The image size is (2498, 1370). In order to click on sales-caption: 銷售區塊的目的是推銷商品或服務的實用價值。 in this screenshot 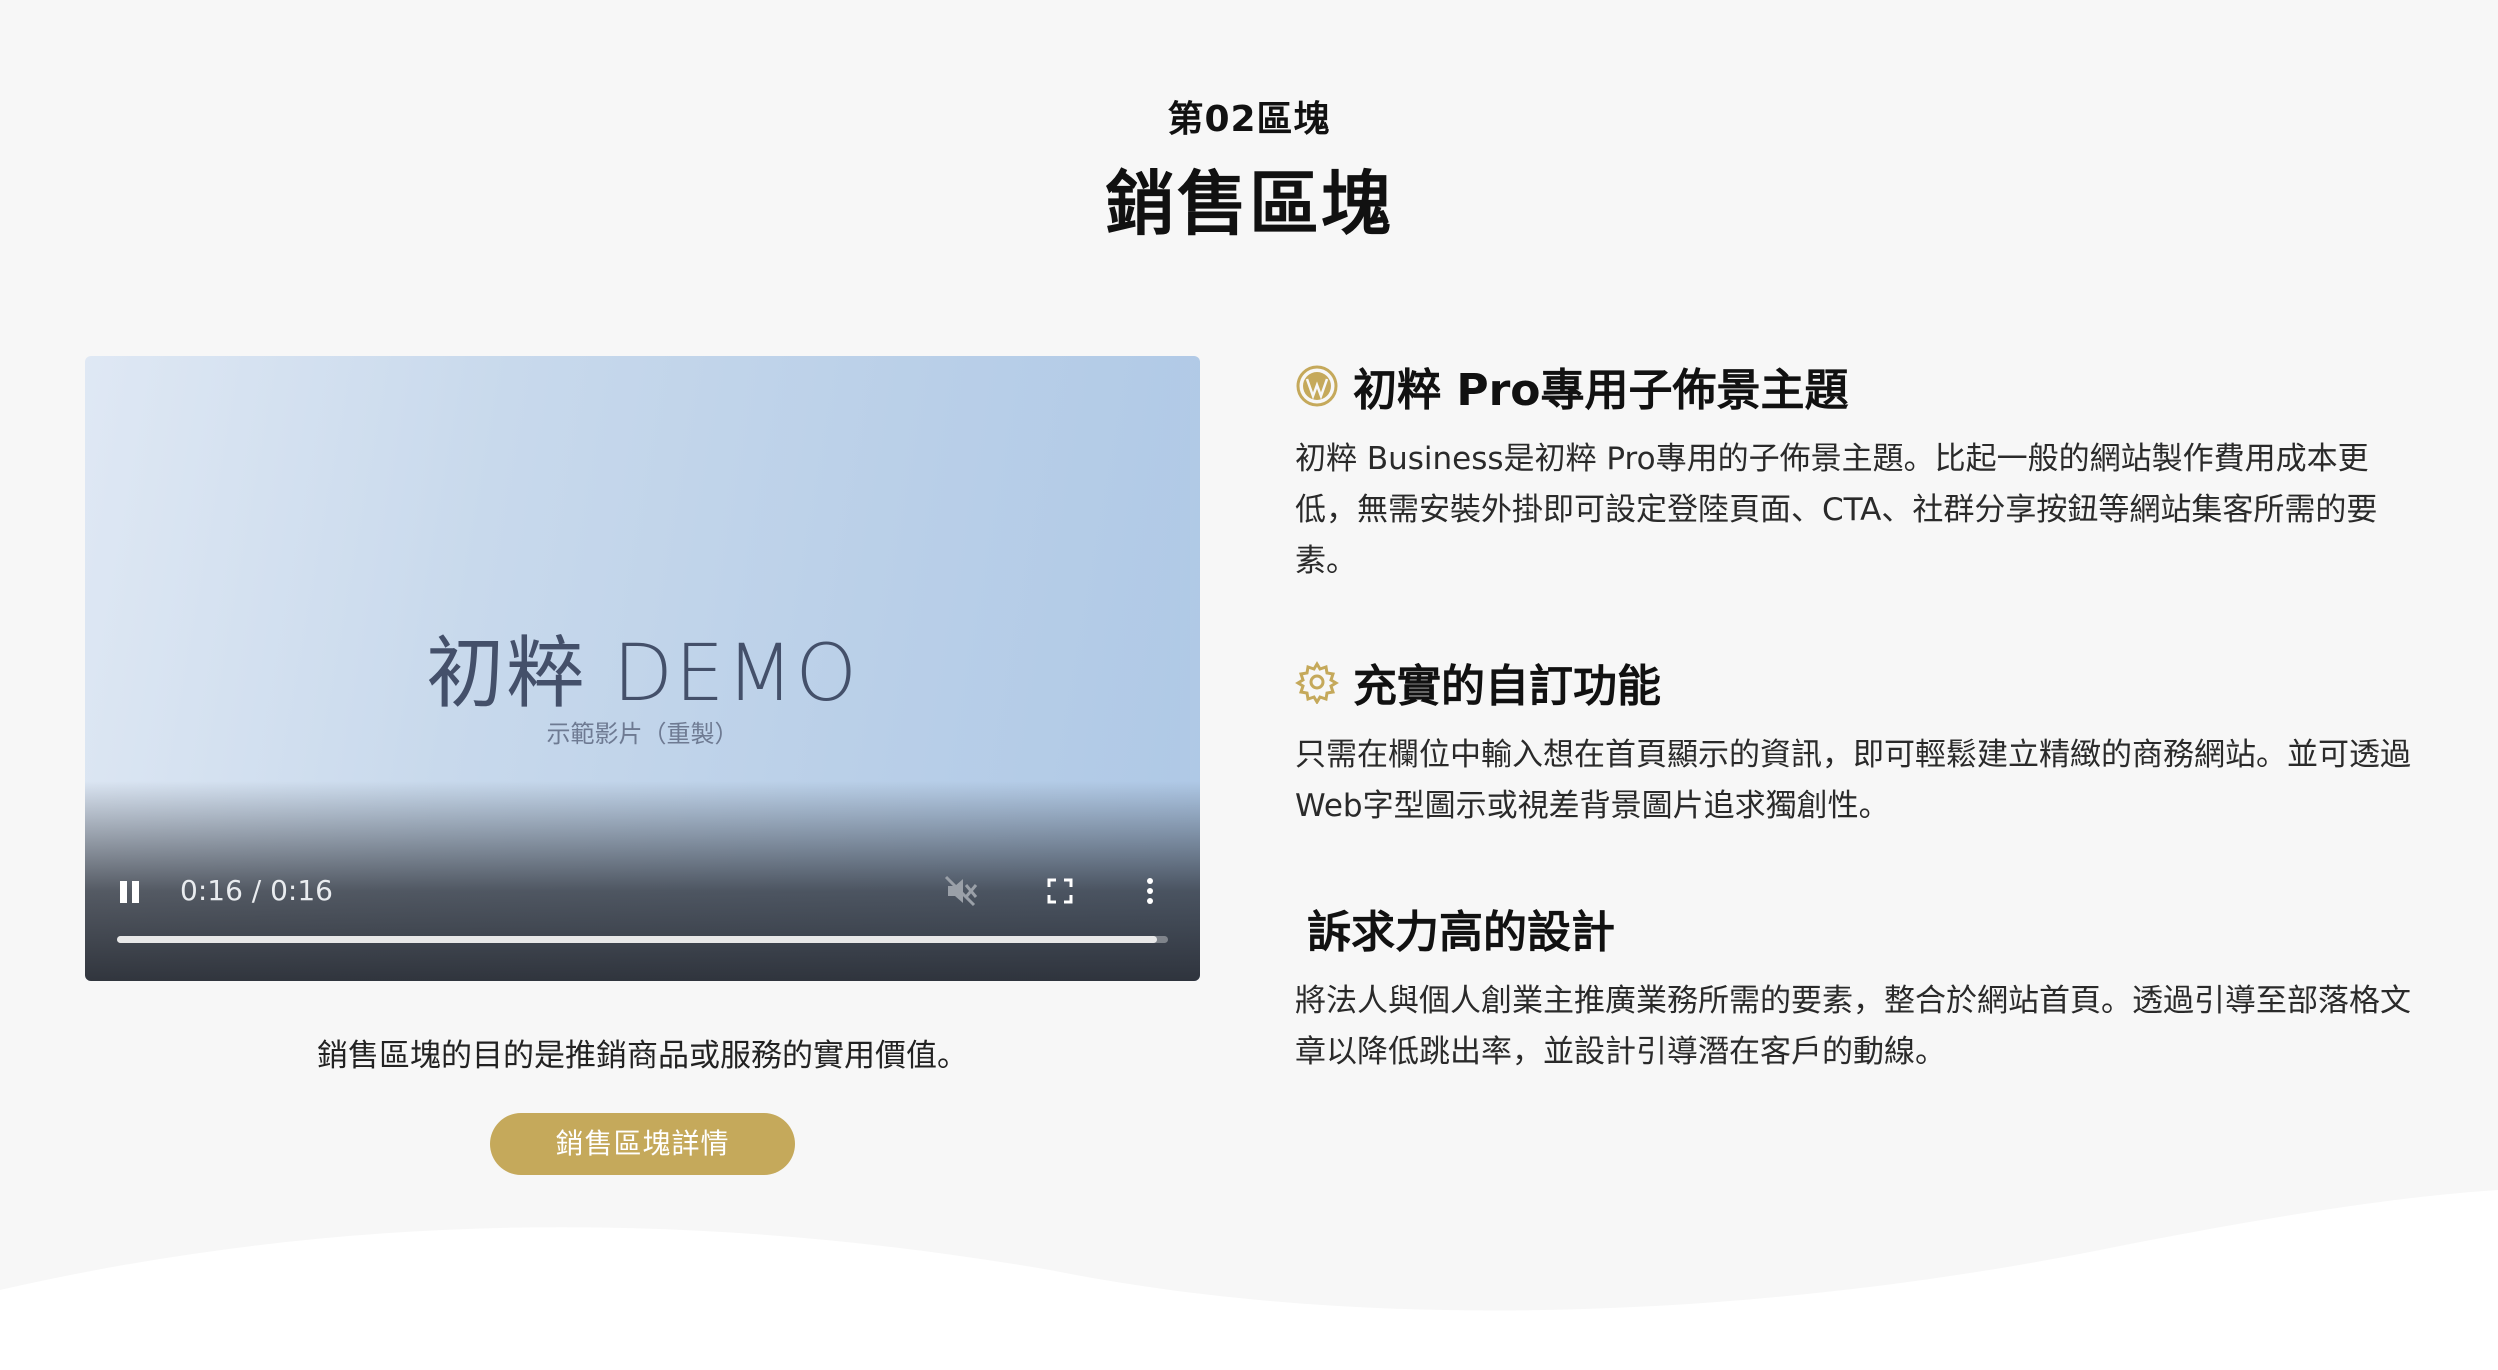, I will do `click(642, 1056)`.